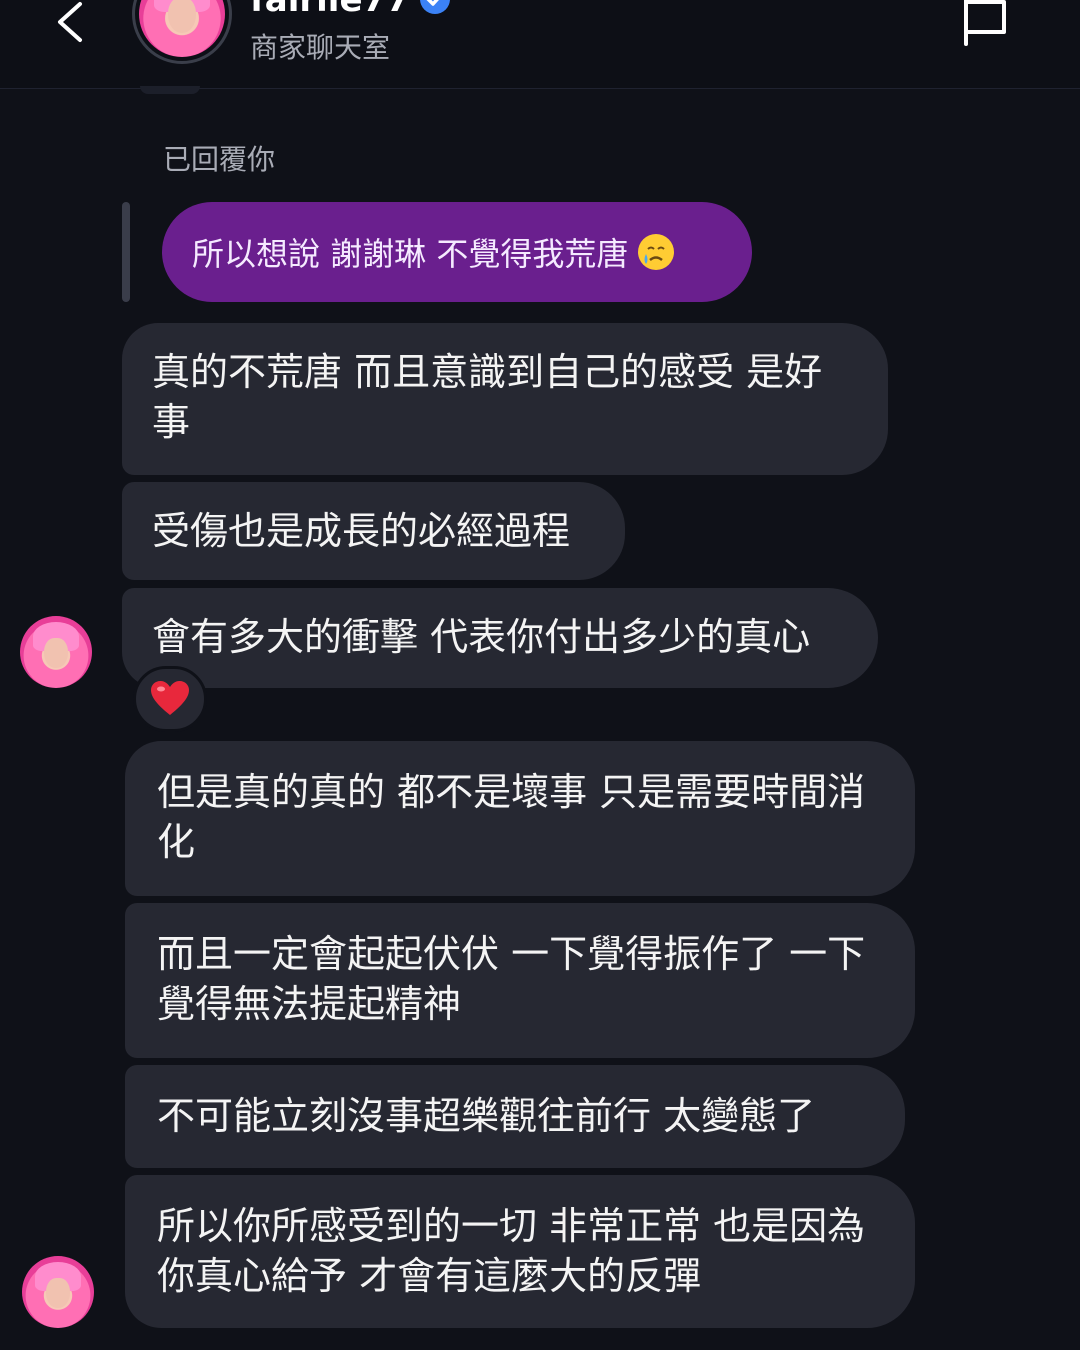 The height and width of the screenshot is (1350, 1080). I want to click on message-bubble: 會有多大的衝擊 代表你付出多少的真心, so click(500, 638).